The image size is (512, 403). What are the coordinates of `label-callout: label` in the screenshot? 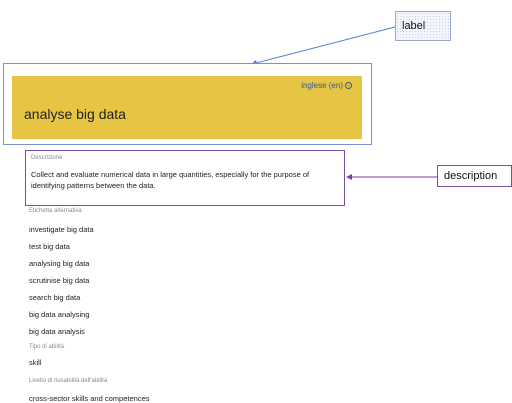 It's located at (423, 26).